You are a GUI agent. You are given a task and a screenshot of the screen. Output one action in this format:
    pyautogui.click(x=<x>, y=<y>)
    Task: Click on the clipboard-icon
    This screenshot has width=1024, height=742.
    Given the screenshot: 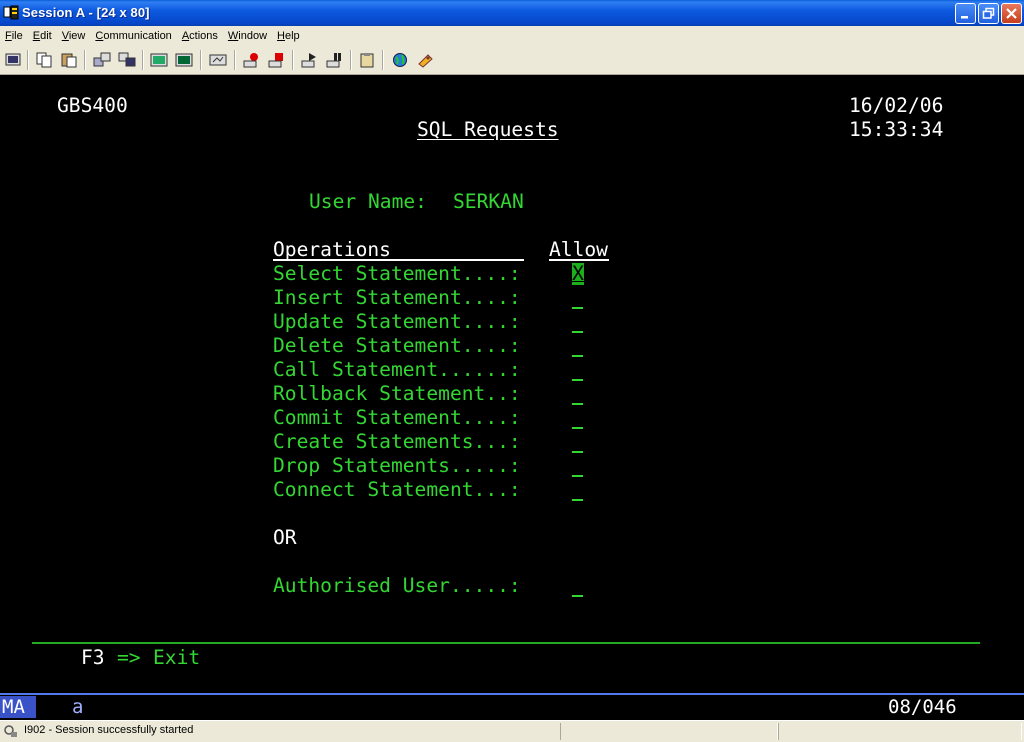 What is the action you would take?
    pyautogui.click(x=367, y=60)
    